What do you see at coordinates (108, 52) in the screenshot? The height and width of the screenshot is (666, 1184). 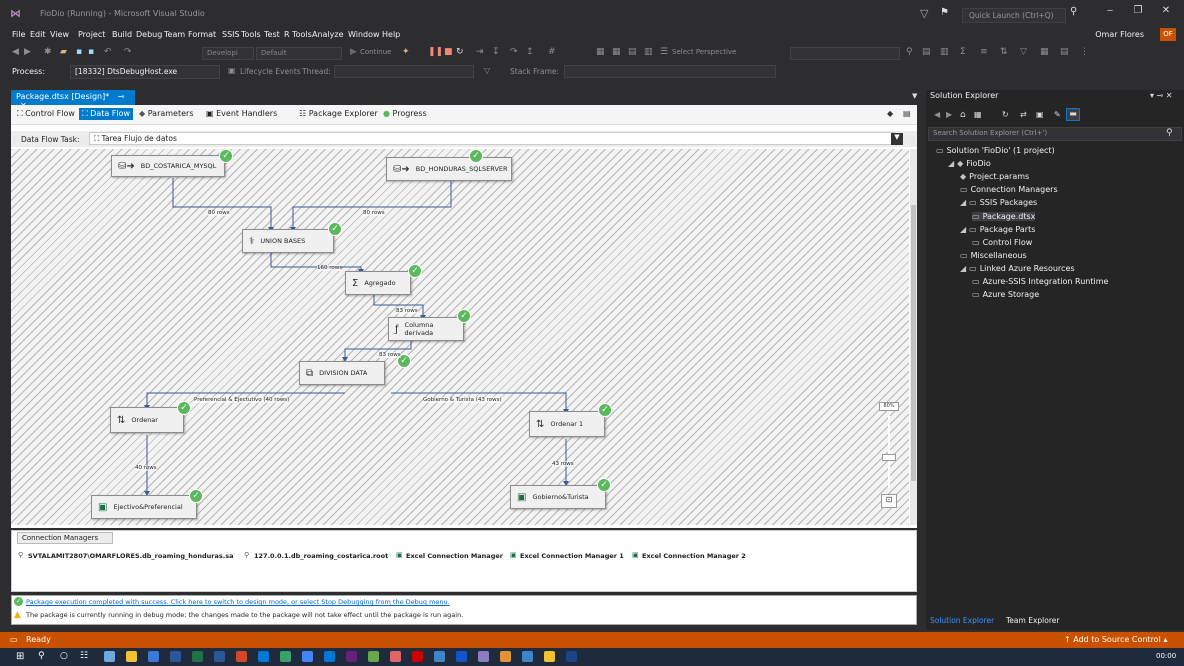 I see `undo-icon: ↶` at bounding box center [108, 52].